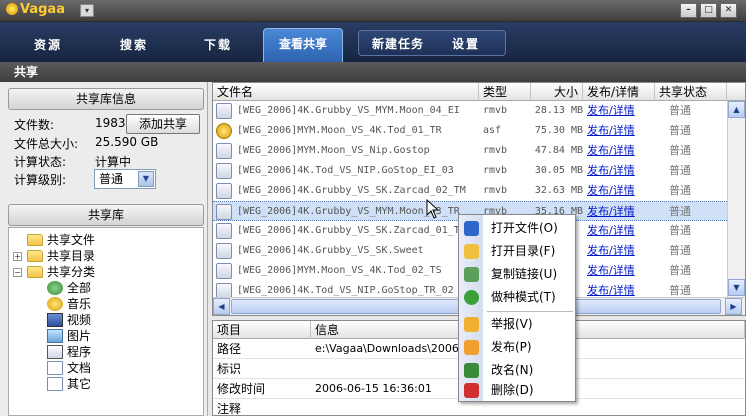  Describe the element at coordinates (471, 324) in the screenshot. I see `report-icon` at that location.